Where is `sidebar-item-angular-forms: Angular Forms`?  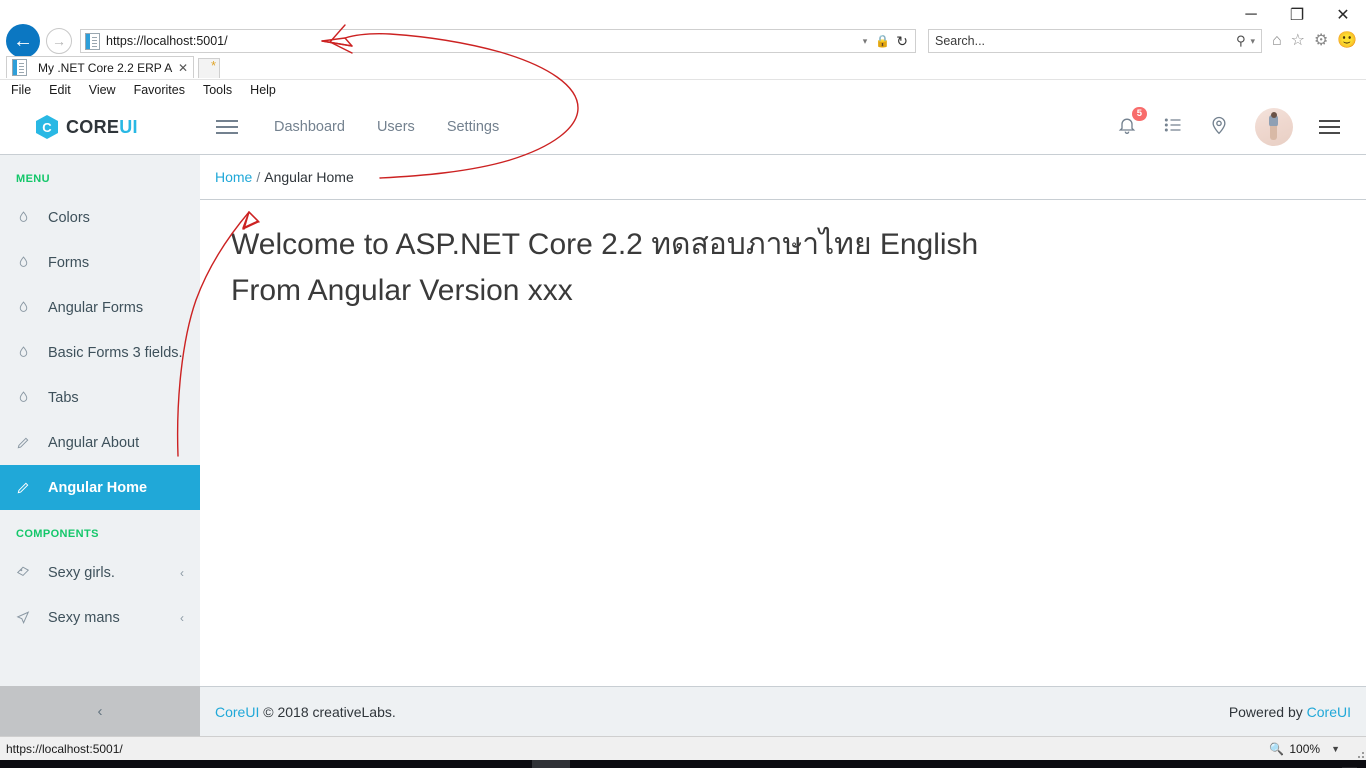 sidebar-item-angular-forms: Angular Forms is located at coordinates (100, 307).